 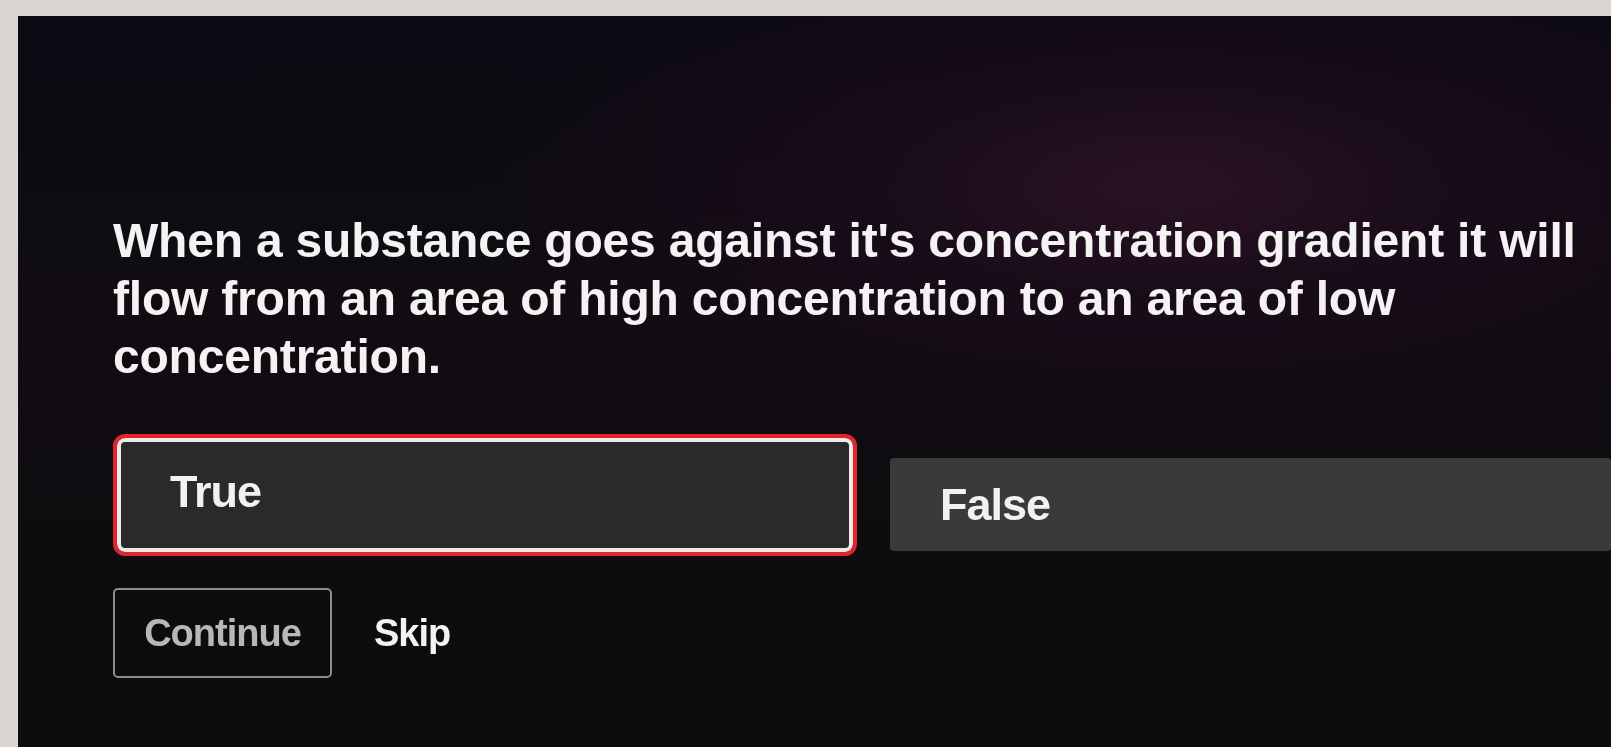 What do you see at coordinates (222, 633) in the screenshot?
I see `continue-button: Continue` at bounding box center [222, 633].